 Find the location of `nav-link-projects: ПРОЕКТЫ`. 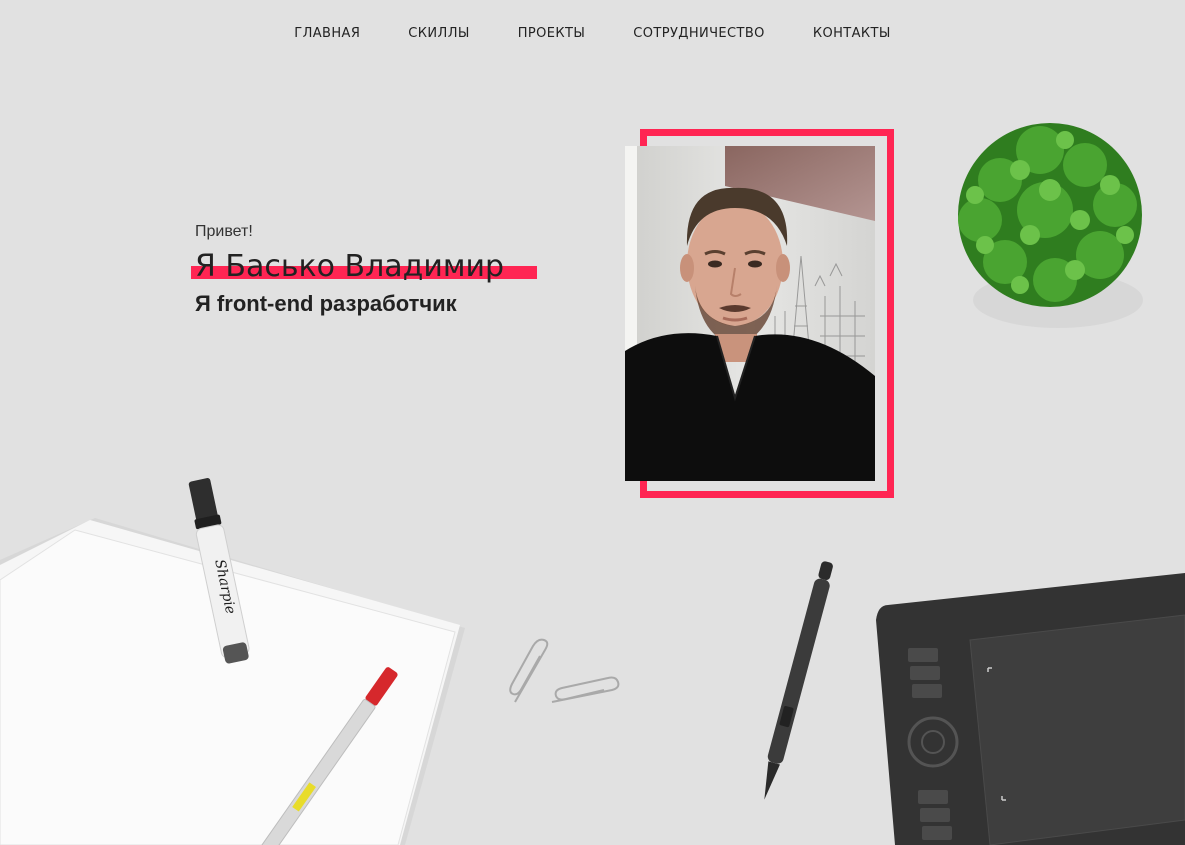

nav-link-projects: ПРОЕКТЫ is located at coordinates (552, 34).